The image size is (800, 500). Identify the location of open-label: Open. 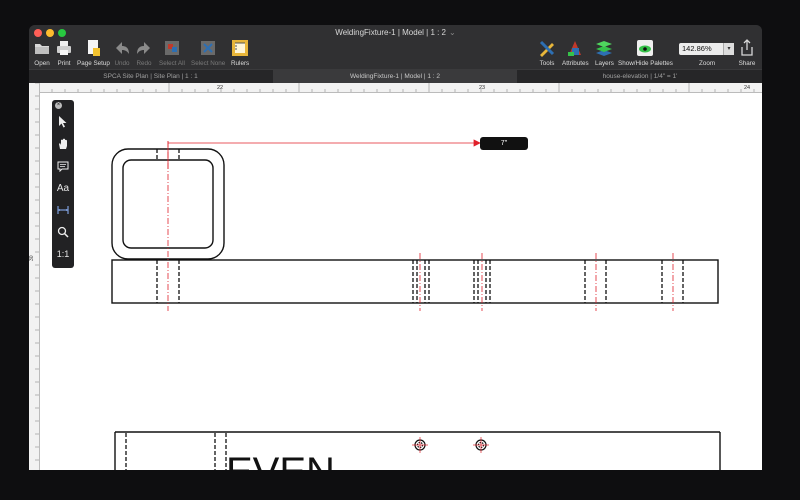
(42, 63).